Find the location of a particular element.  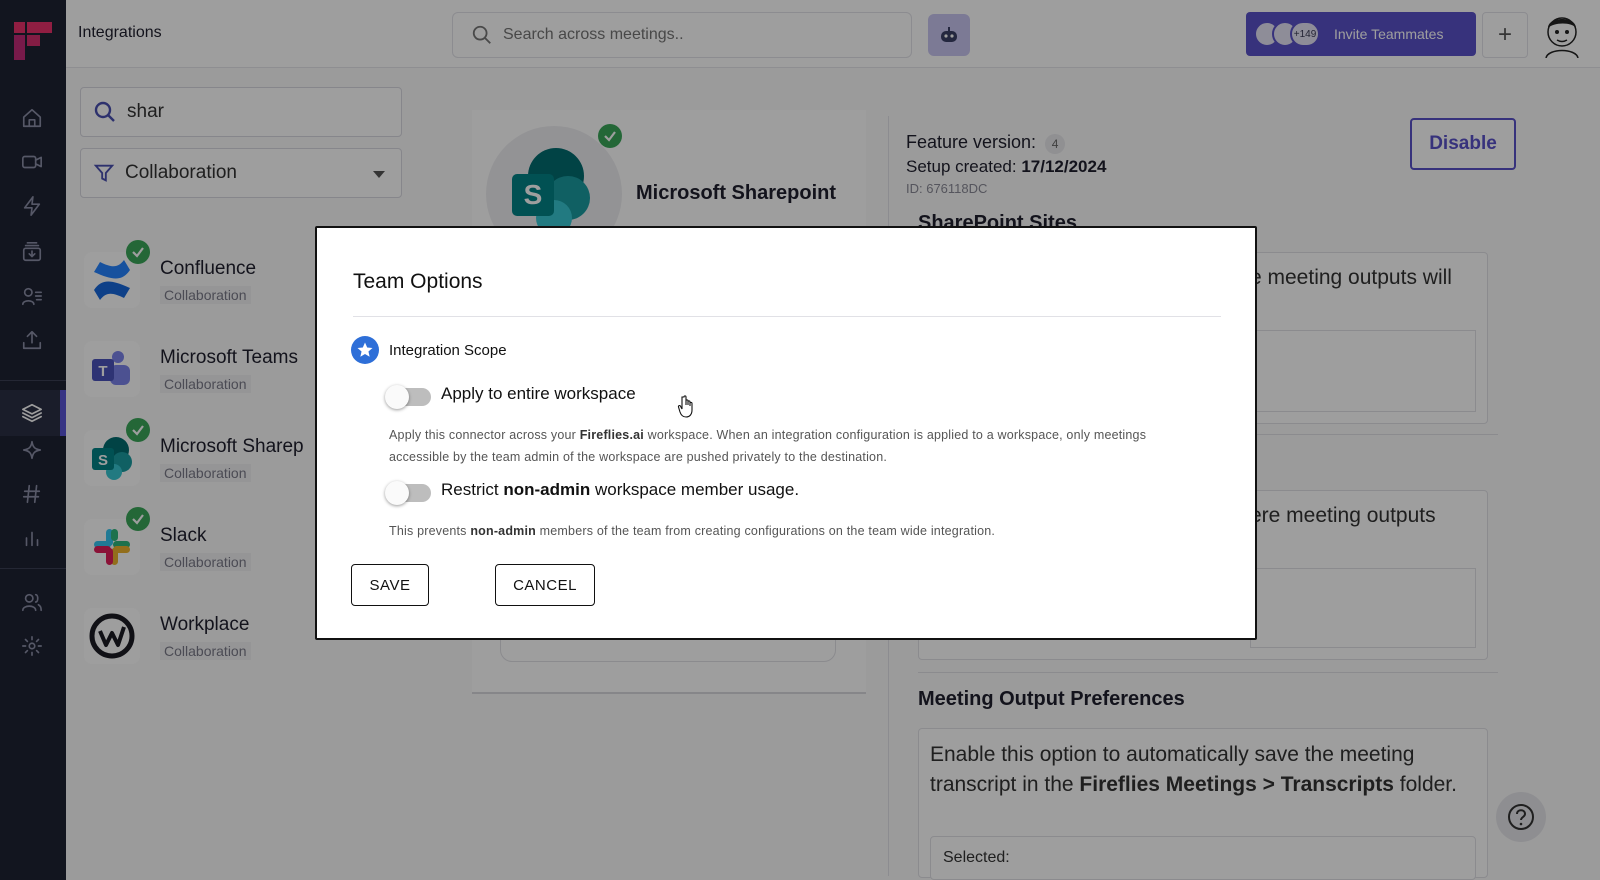

modal-divider is located at coordinates (787, 316).